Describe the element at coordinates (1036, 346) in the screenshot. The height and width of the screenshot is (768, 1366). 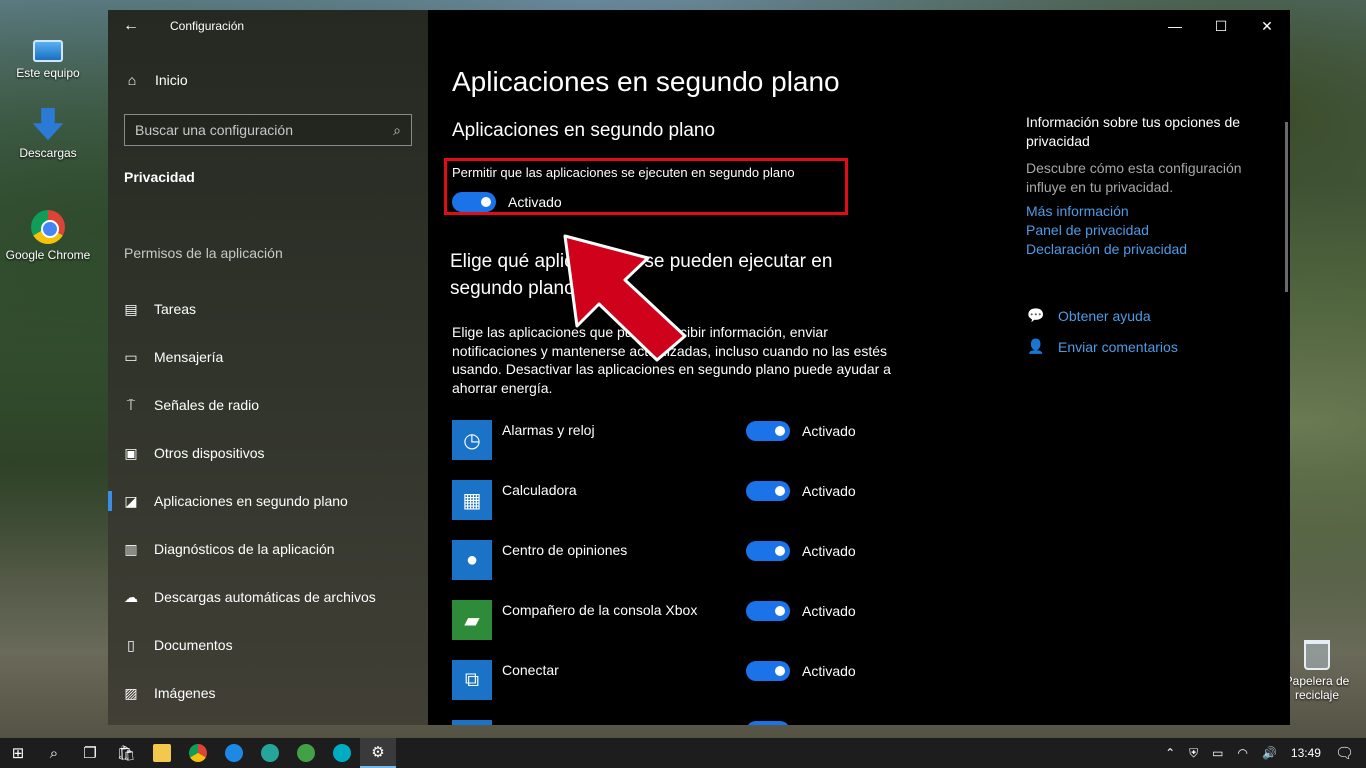
I see `feedback-person-icon: 👤` at that location.